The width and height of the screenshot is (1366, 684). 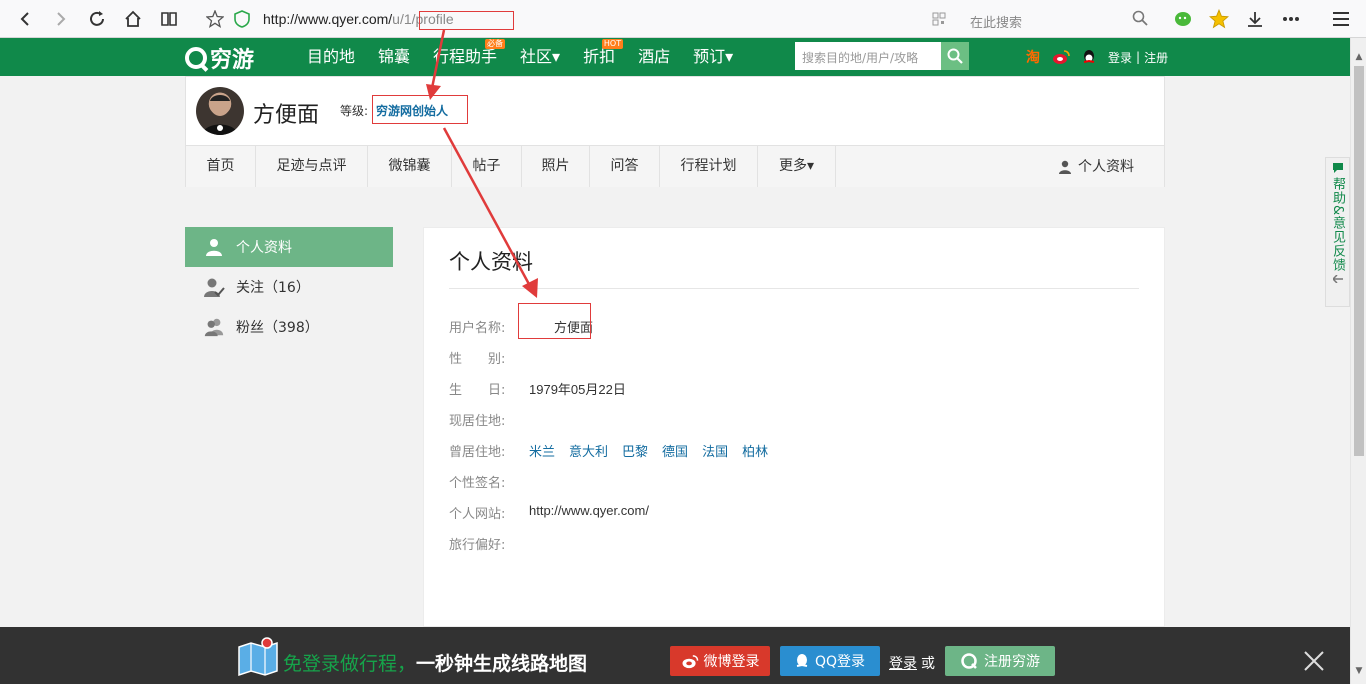 I want to click on address-bar: http://www.qyer.com/u/1/profile, so click(x=578, y=19).